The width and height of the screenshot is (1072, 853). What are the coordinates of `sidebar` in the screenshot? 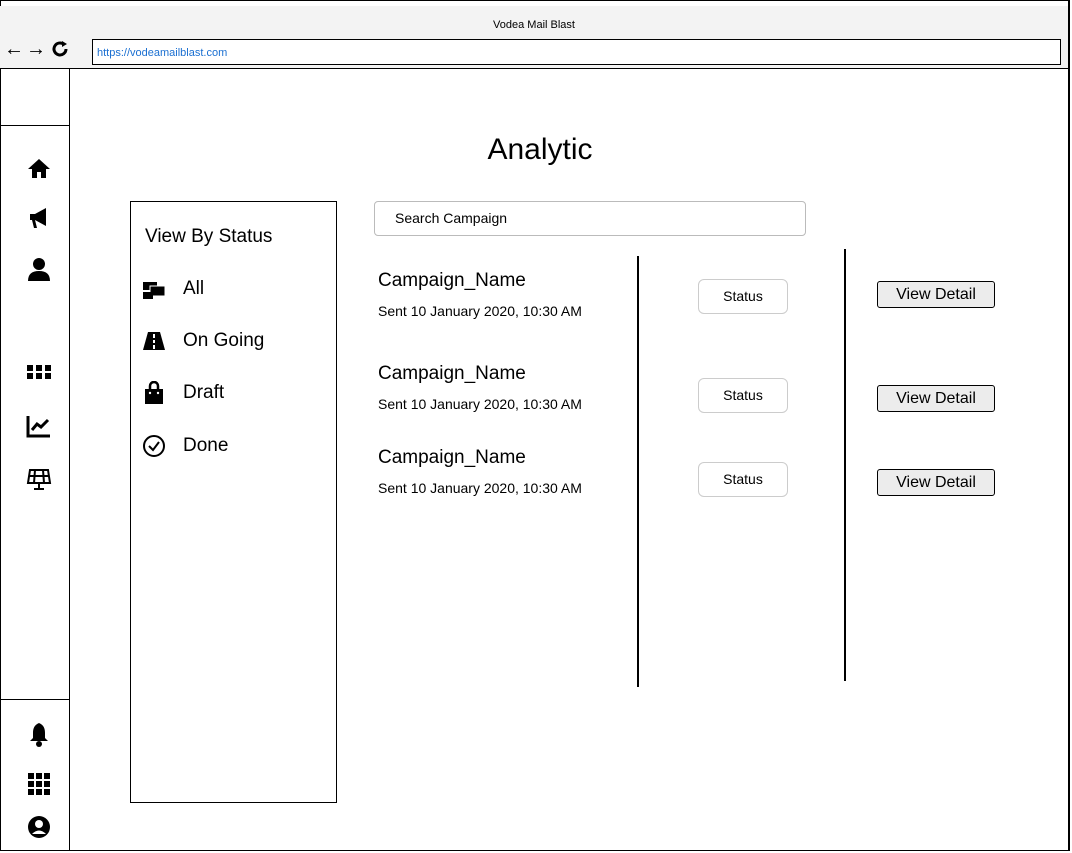 It's located at (35, 460).